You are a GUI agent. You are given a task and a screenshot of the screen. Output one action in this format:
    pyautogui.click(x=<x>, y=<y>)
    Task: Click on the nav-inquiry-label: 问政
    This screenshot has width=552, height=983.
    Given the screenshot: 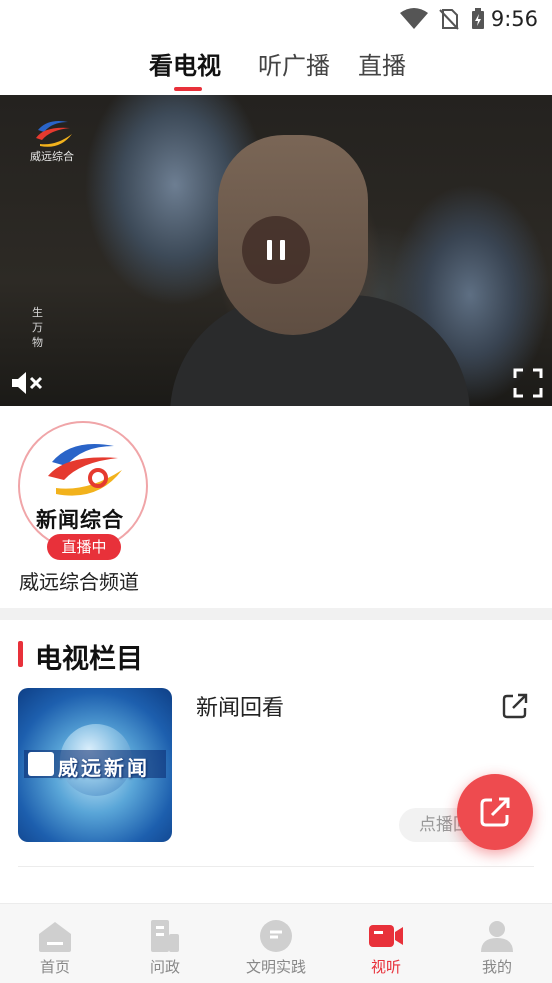 What is the action you would take?
    pyautogui.click(x=164, y=967)
    